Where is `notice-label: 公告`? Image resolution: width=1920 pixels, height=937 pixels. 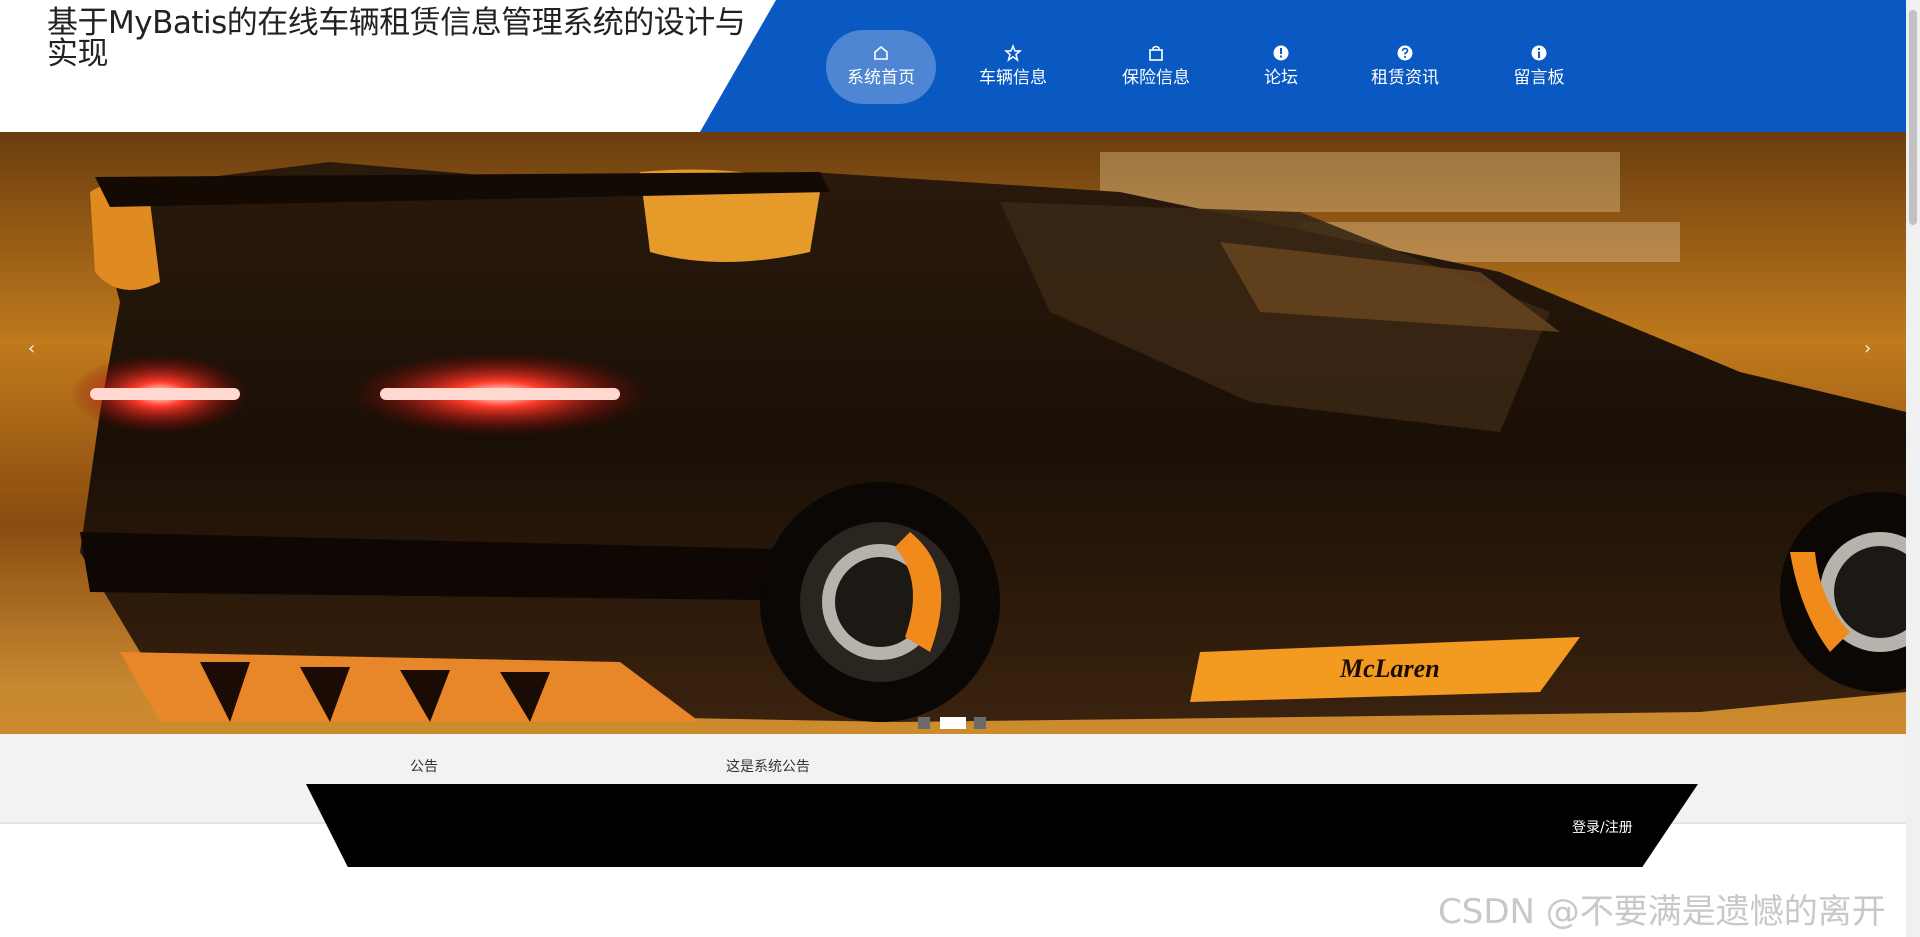 notice-label: 公告 is located at coordinates (424, 767).